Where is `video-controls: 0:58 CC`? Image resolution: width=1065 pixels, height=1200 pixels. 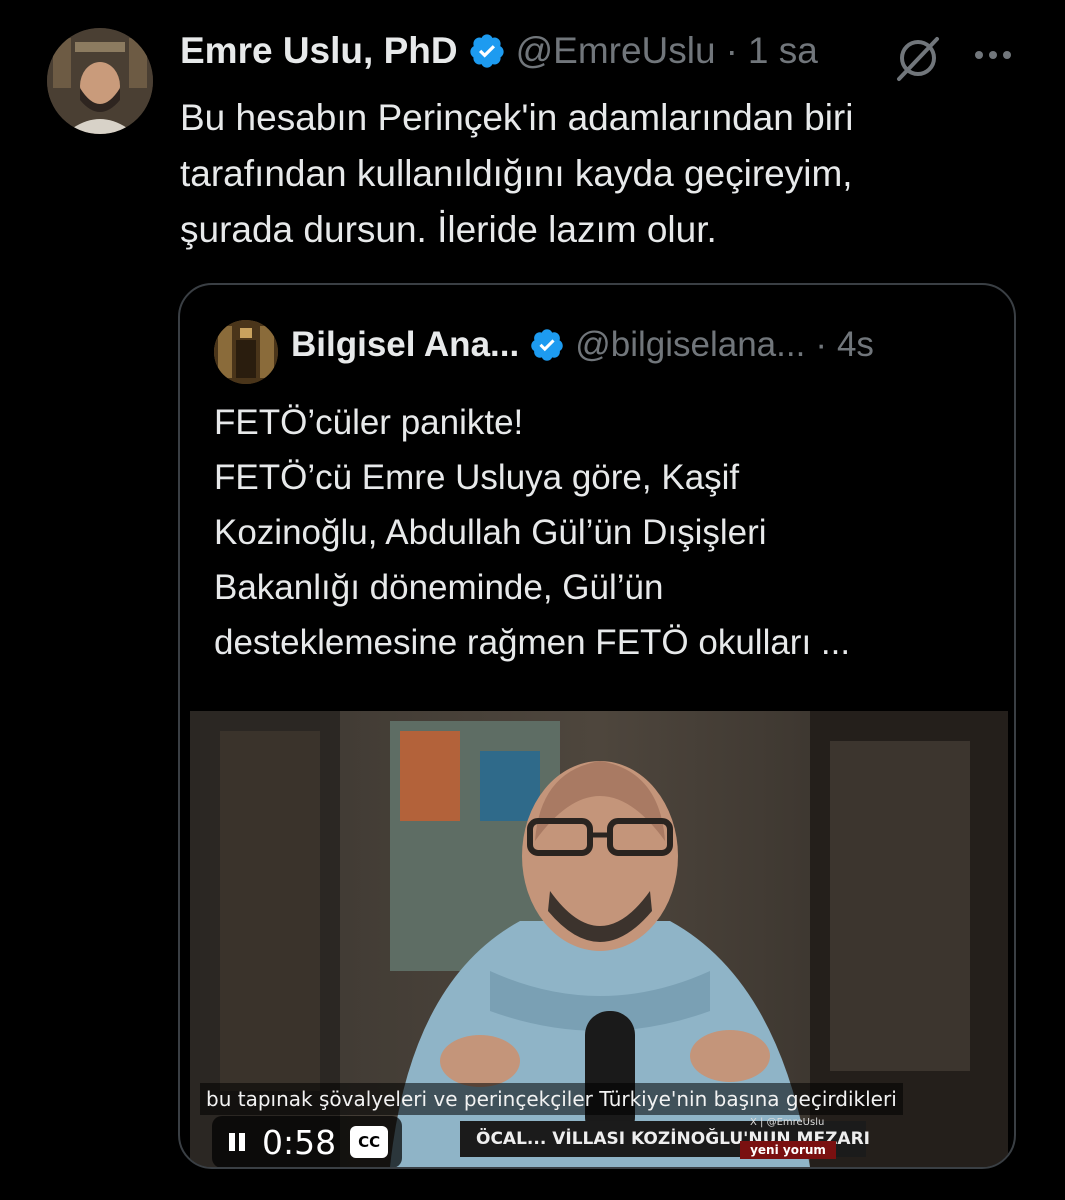 video-controls: 0:58 CC is located at coordinates (307, 1141).